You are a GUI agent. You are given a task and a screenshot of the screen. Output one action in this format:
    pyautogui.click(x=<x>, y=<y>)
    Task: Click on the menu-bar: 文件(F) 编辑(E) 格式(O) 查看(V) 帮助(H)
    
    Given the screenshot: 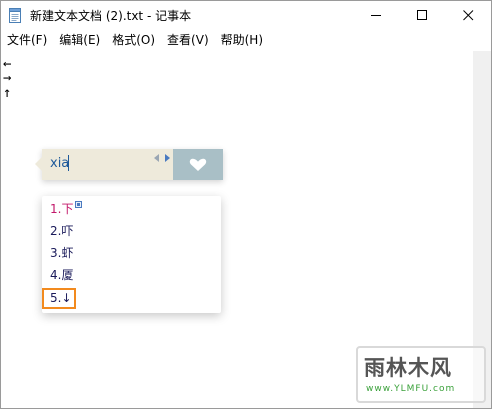 What is the action you would take?
    pyautogui.click(x=246, y=40)
    